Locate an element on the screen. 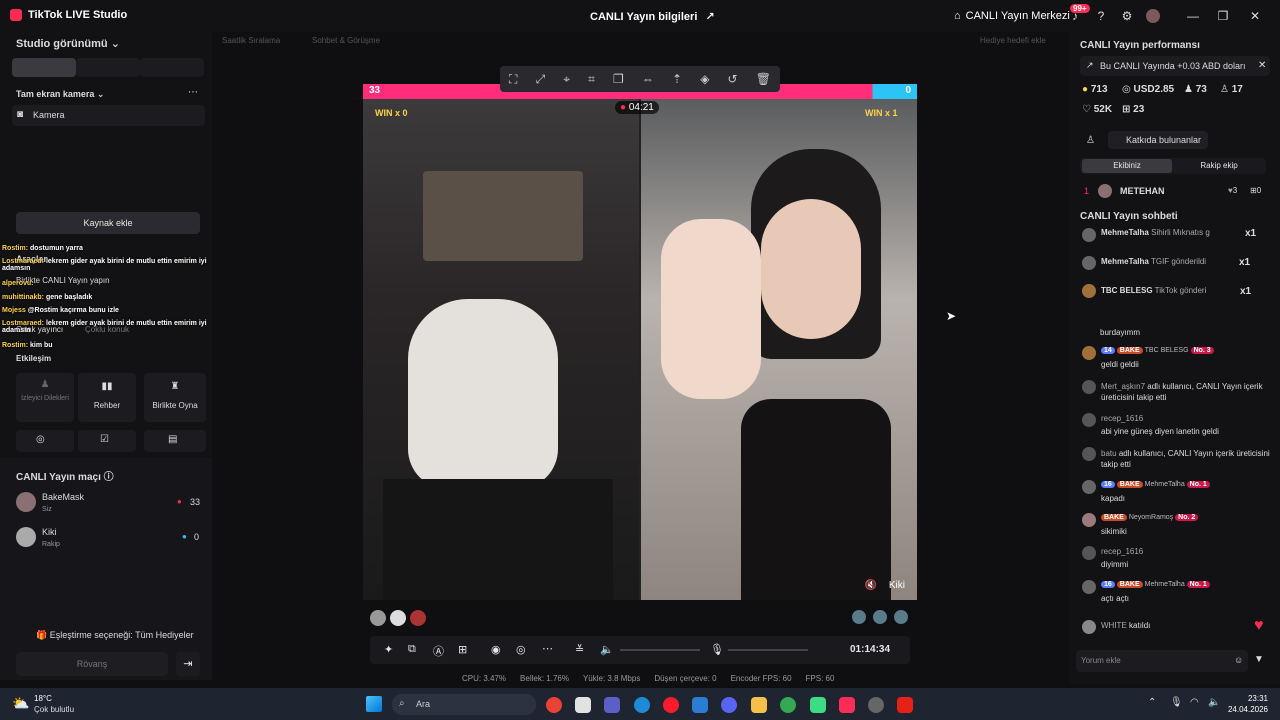  windows-start-icon is located at coordinates (374, 704).